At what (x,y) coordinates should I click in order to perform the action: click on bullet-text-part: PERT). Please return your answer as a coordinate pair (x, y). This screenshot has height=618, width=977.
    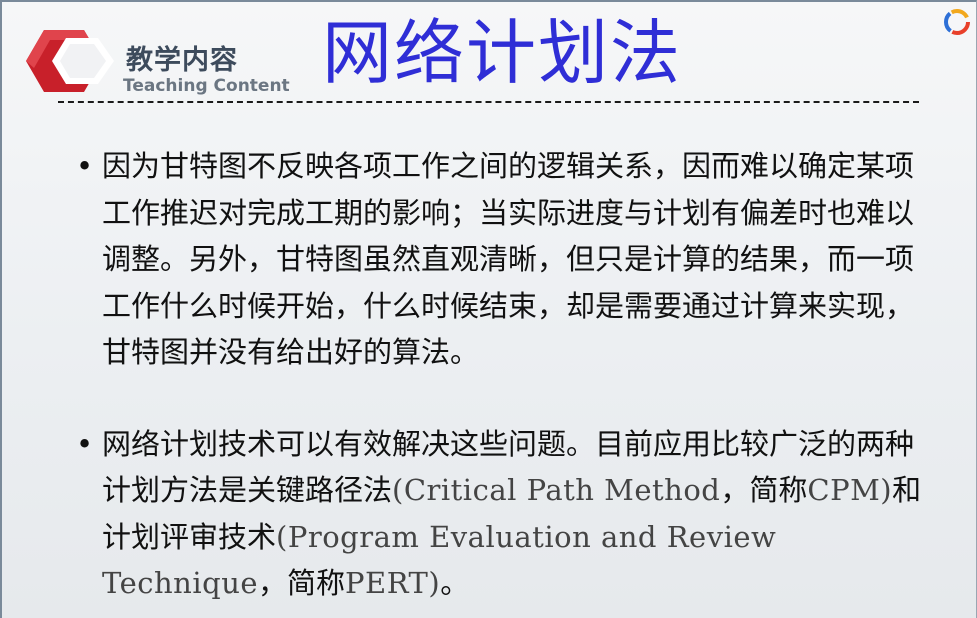
    Looking at the image, I should click on (393, 583).